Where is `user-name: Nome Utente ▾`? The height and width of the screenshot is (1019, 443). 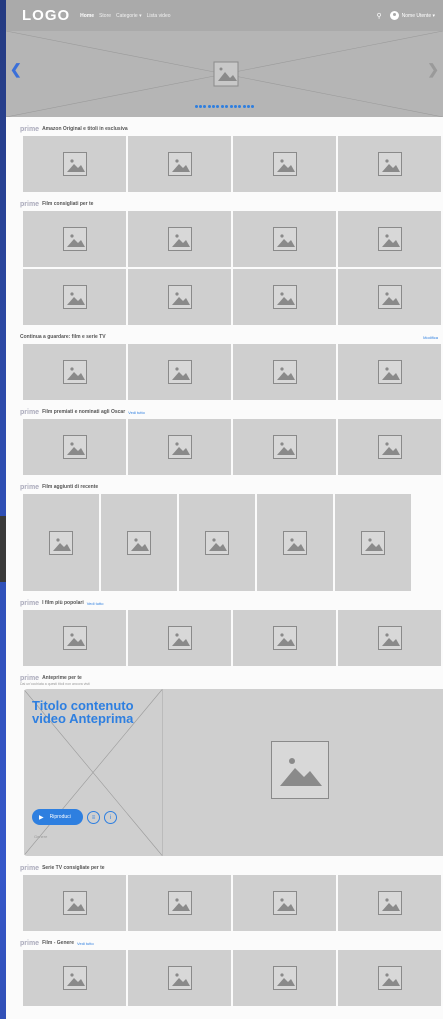 user-name: Nome Utente ▾ is located at coordinates (418, 15).